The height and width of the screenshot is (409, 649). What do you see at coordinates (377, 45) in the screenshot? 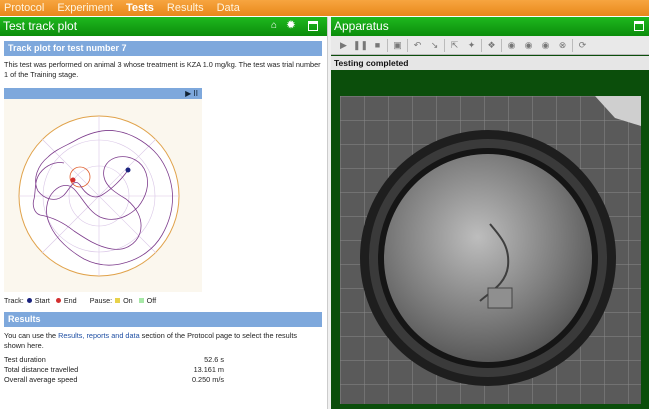
I see `stop-icon: ■` at bounding box center [377, 45].